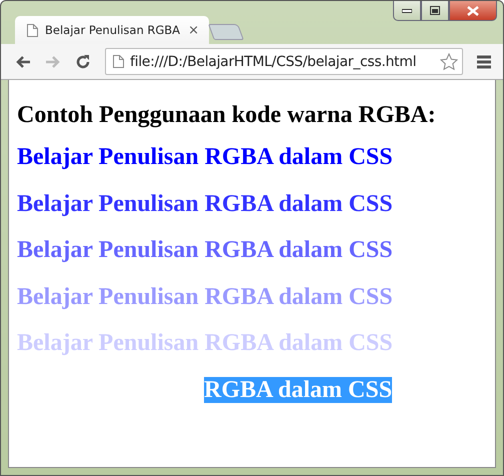 The height and width of the screenshot is (476, 504). I want to click on maximize-button, so click(435, 11).